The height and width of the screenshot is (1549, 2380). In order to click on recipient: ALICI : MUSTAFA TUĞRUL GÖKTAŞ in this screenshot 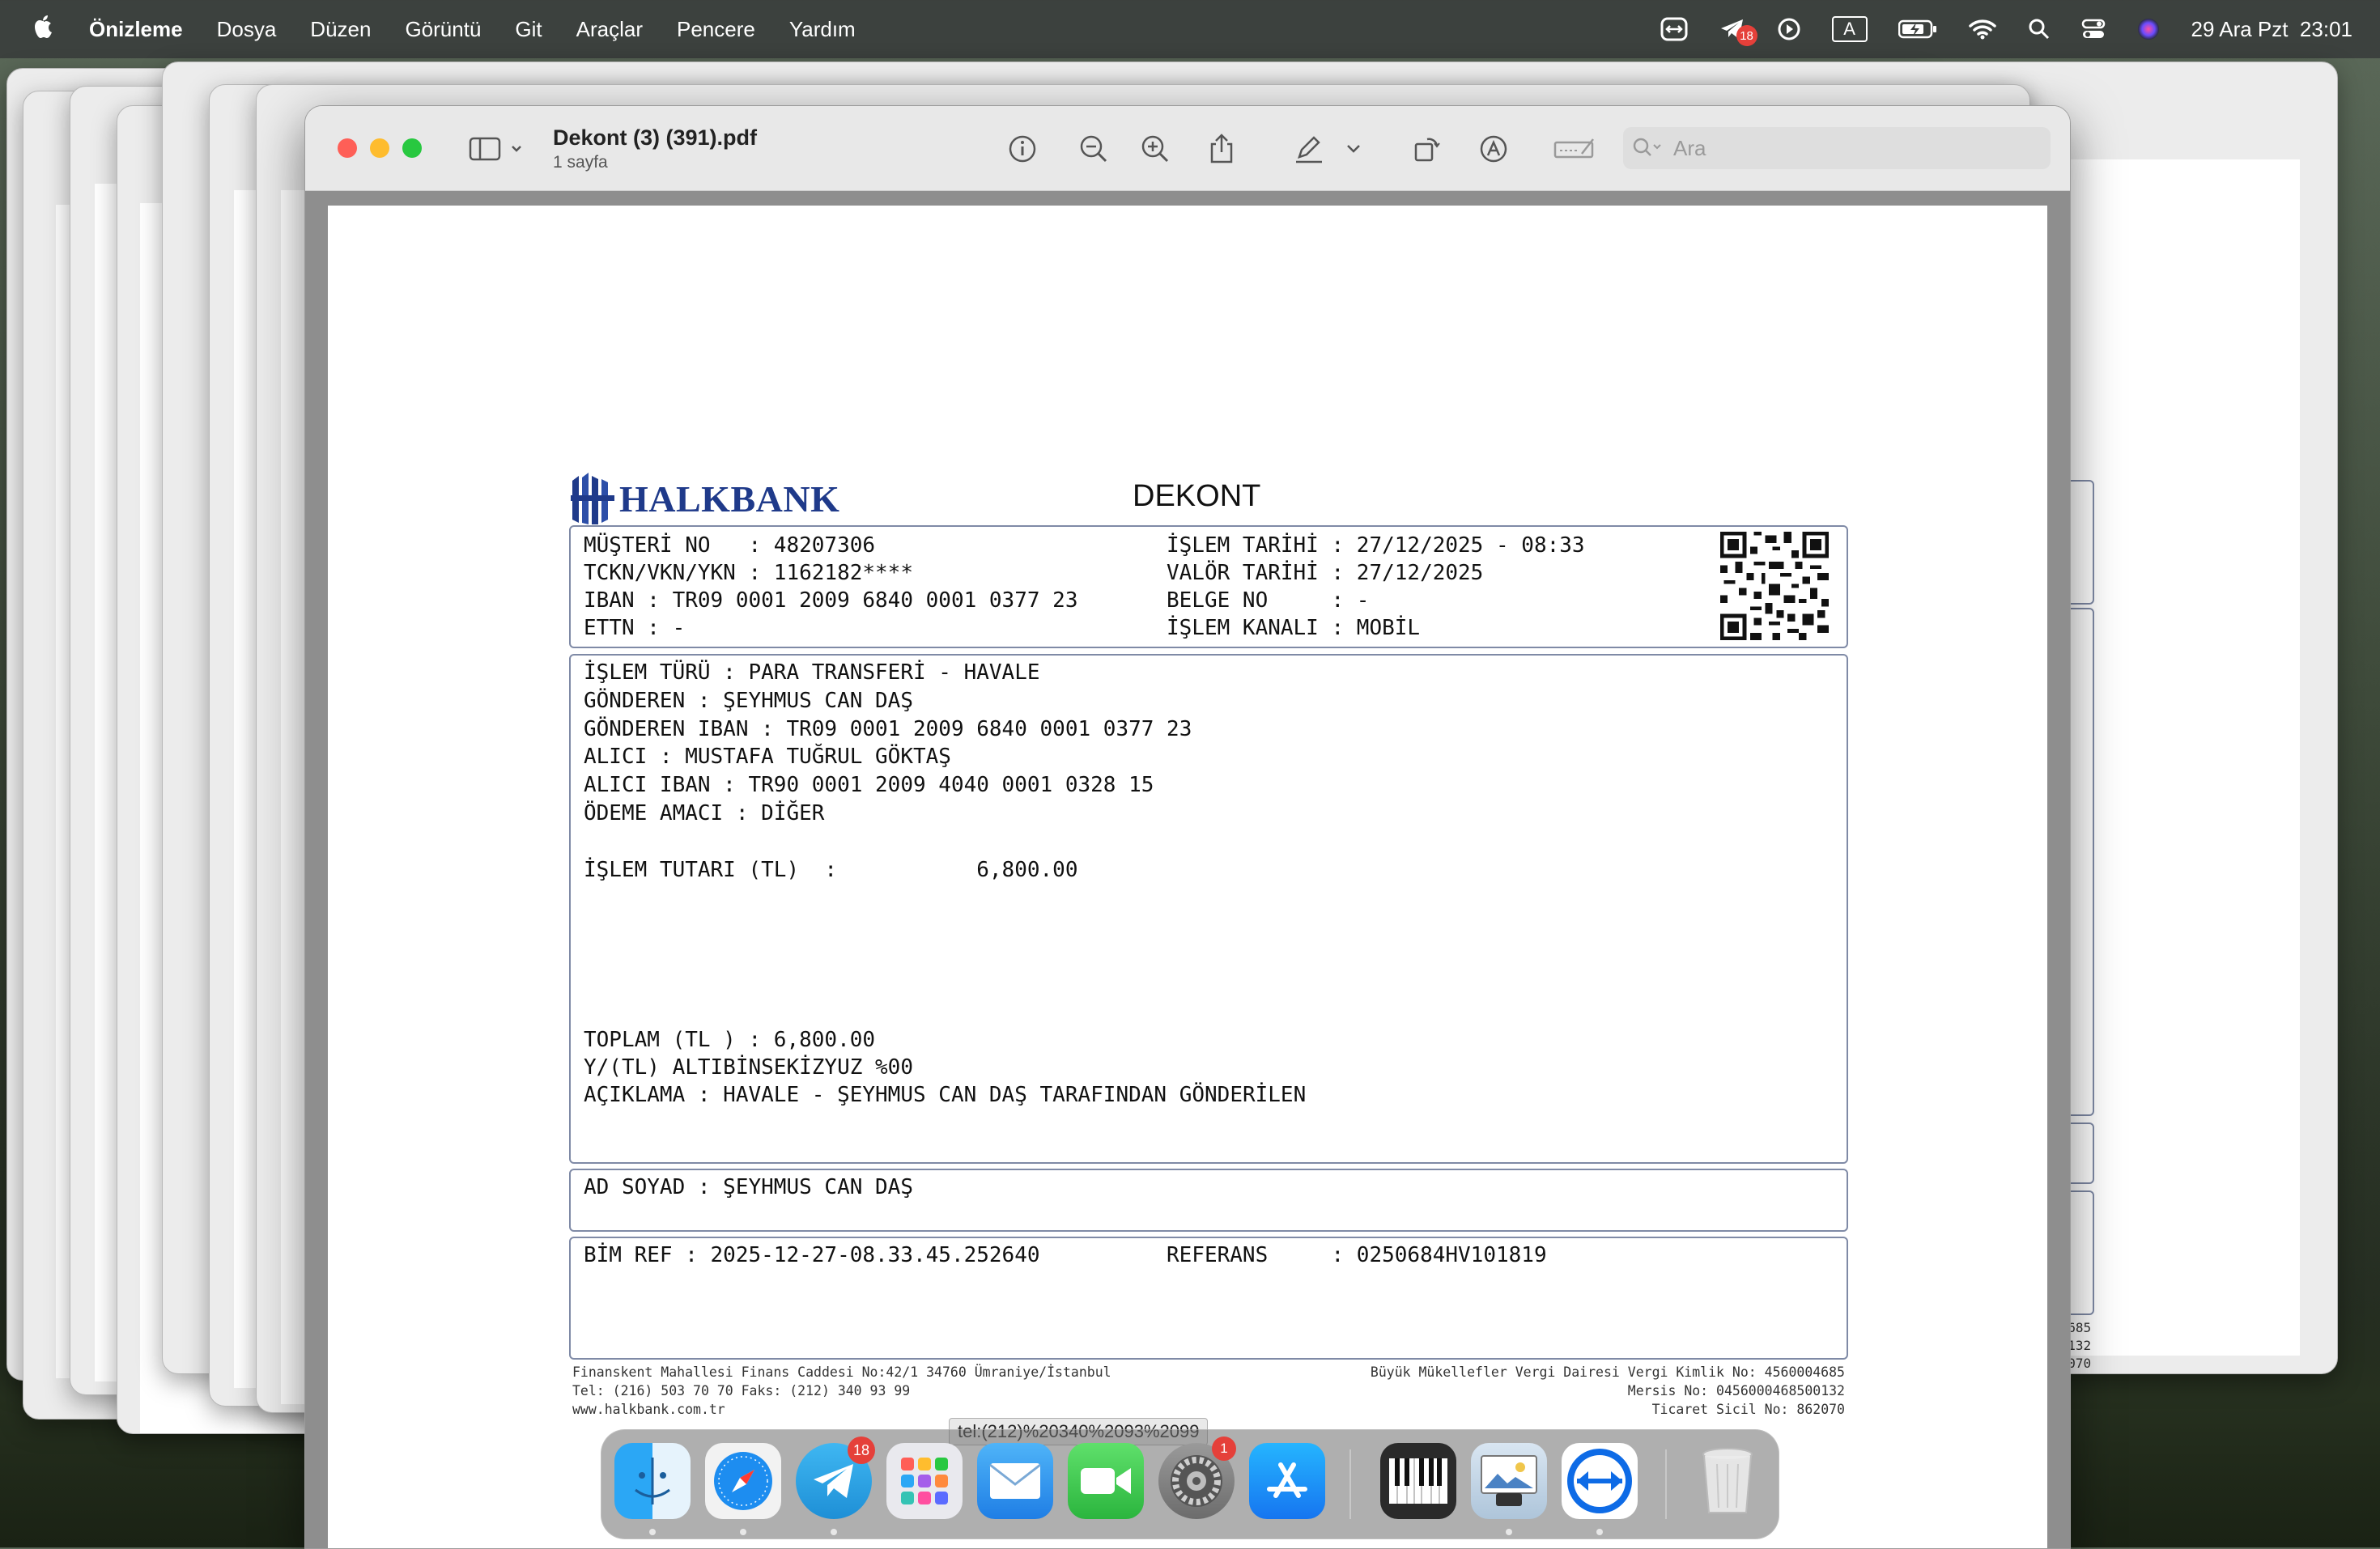, I will do `click(767, 757)`.